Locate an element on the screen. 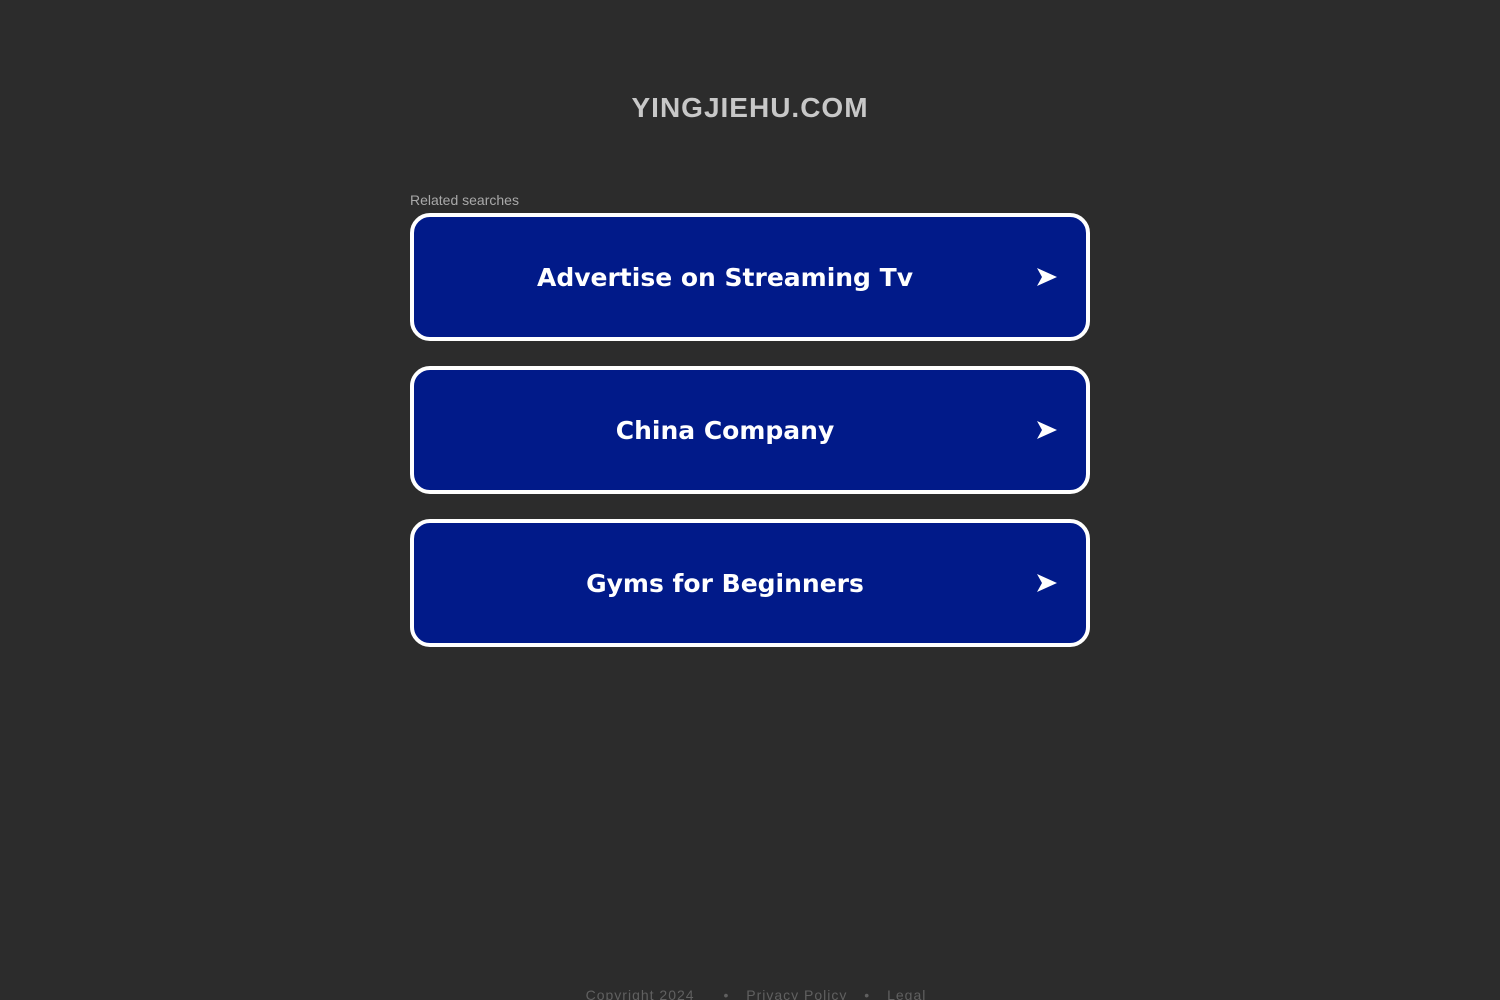  footer: Copyright 2024 • Privacy Policy • Legal is located at coordinates (750, 993).